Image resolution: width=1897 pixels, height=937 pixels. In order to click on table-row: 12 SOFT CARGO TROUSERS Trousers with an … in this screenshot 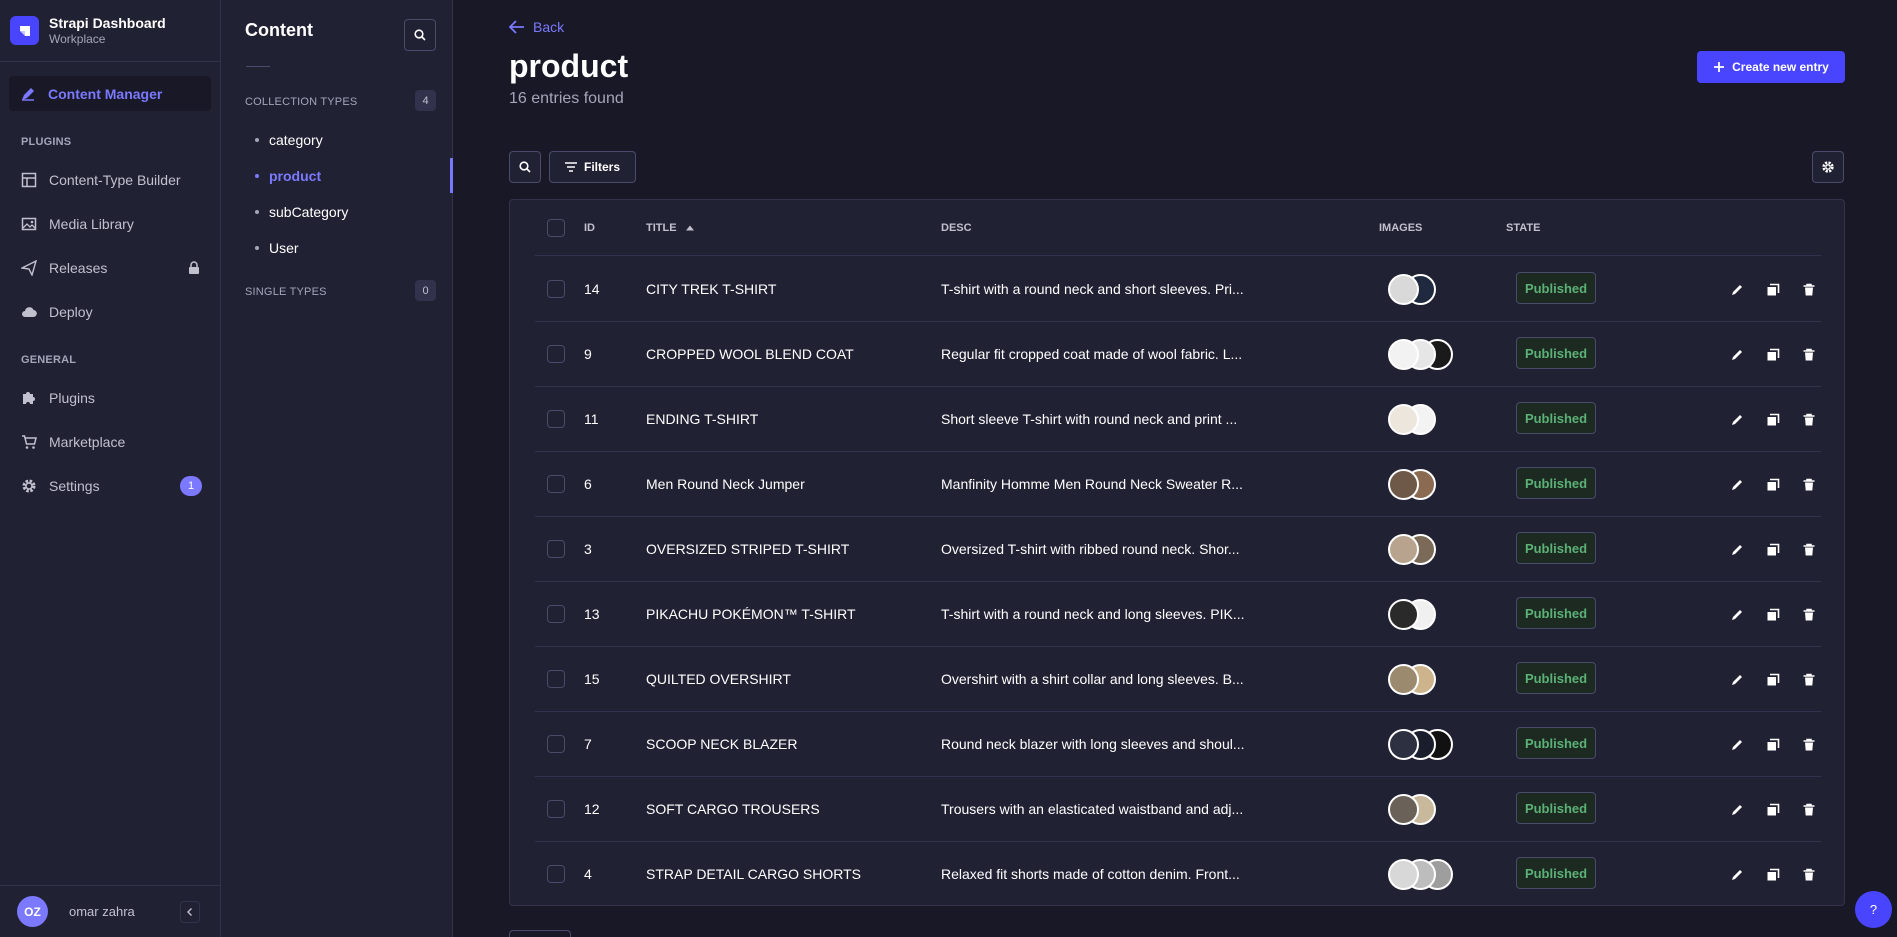, I will do `click(1178, 809)`.